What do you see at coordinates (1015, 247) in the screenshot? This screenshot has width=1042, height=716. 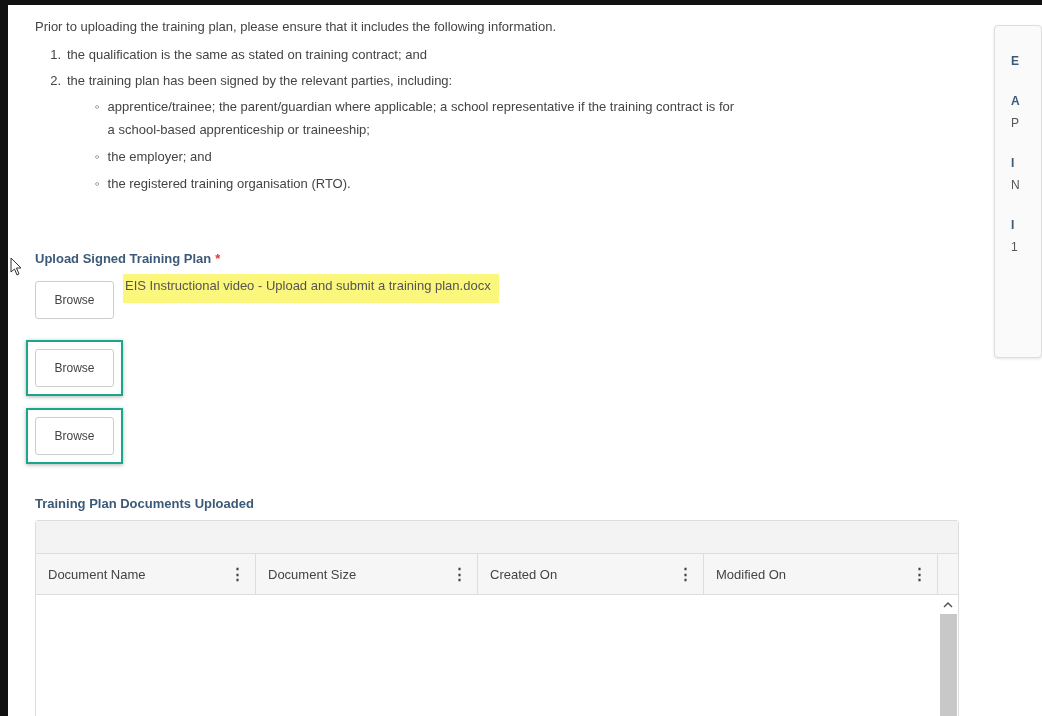 I see `side-value: 1` at bounding box center [1015, 247].